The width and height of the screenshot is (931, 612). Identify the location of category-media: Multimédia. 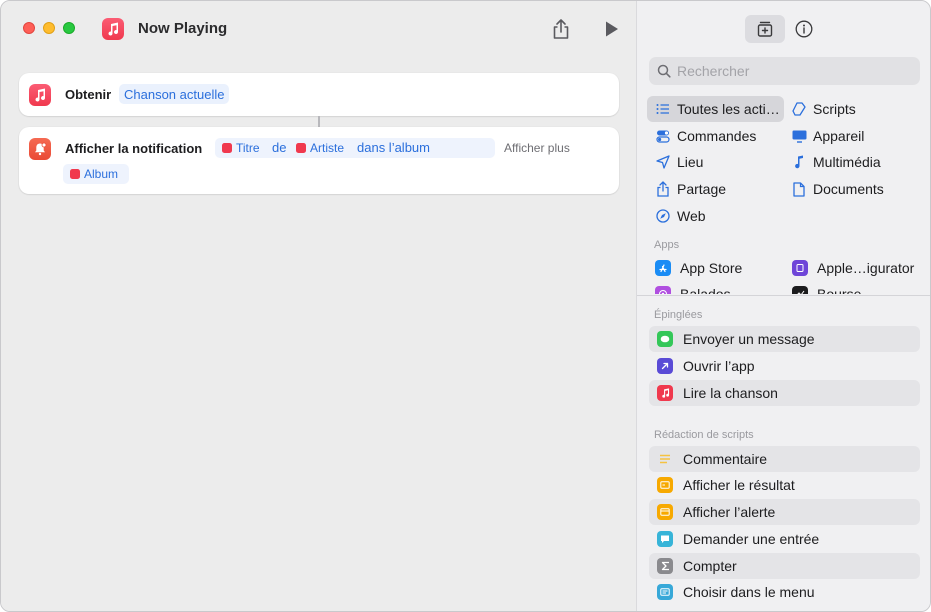
(836, 162).